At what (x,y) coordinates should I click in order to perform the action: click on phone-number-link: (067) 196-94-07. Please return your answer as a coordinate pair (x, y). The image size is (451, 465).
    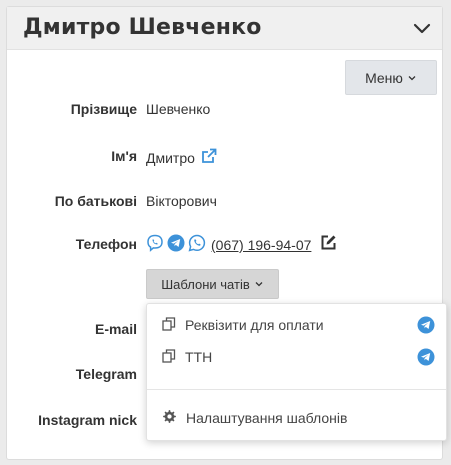
    Looking at the image, I should click on (261, 245).